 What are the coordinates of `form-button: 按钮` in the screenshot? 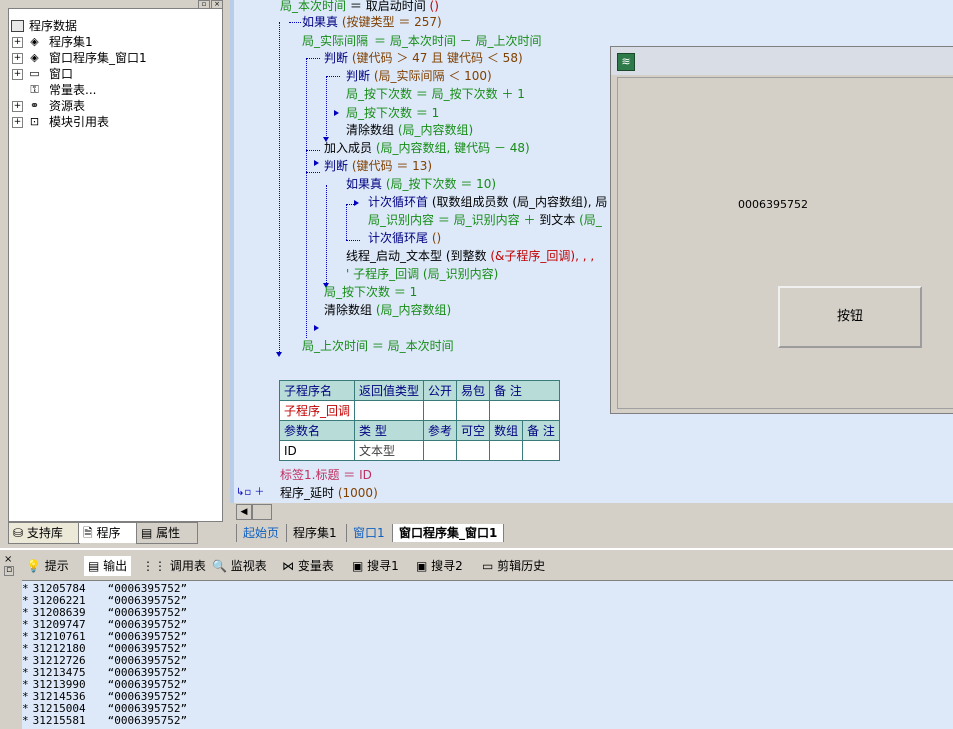 It's located at (850, 317).